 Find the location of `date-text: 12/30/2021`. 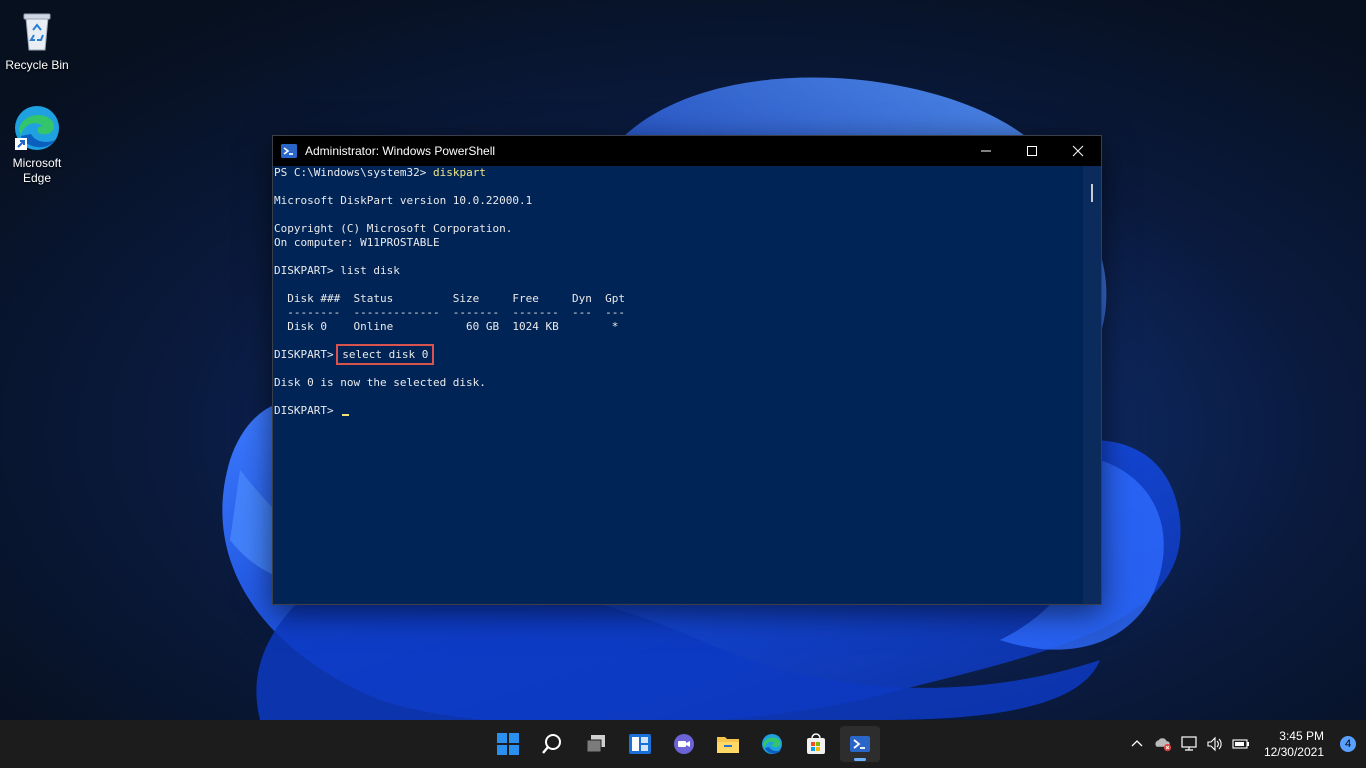

date-text: 12/30/2021 is located at coordinates (1293, 752).